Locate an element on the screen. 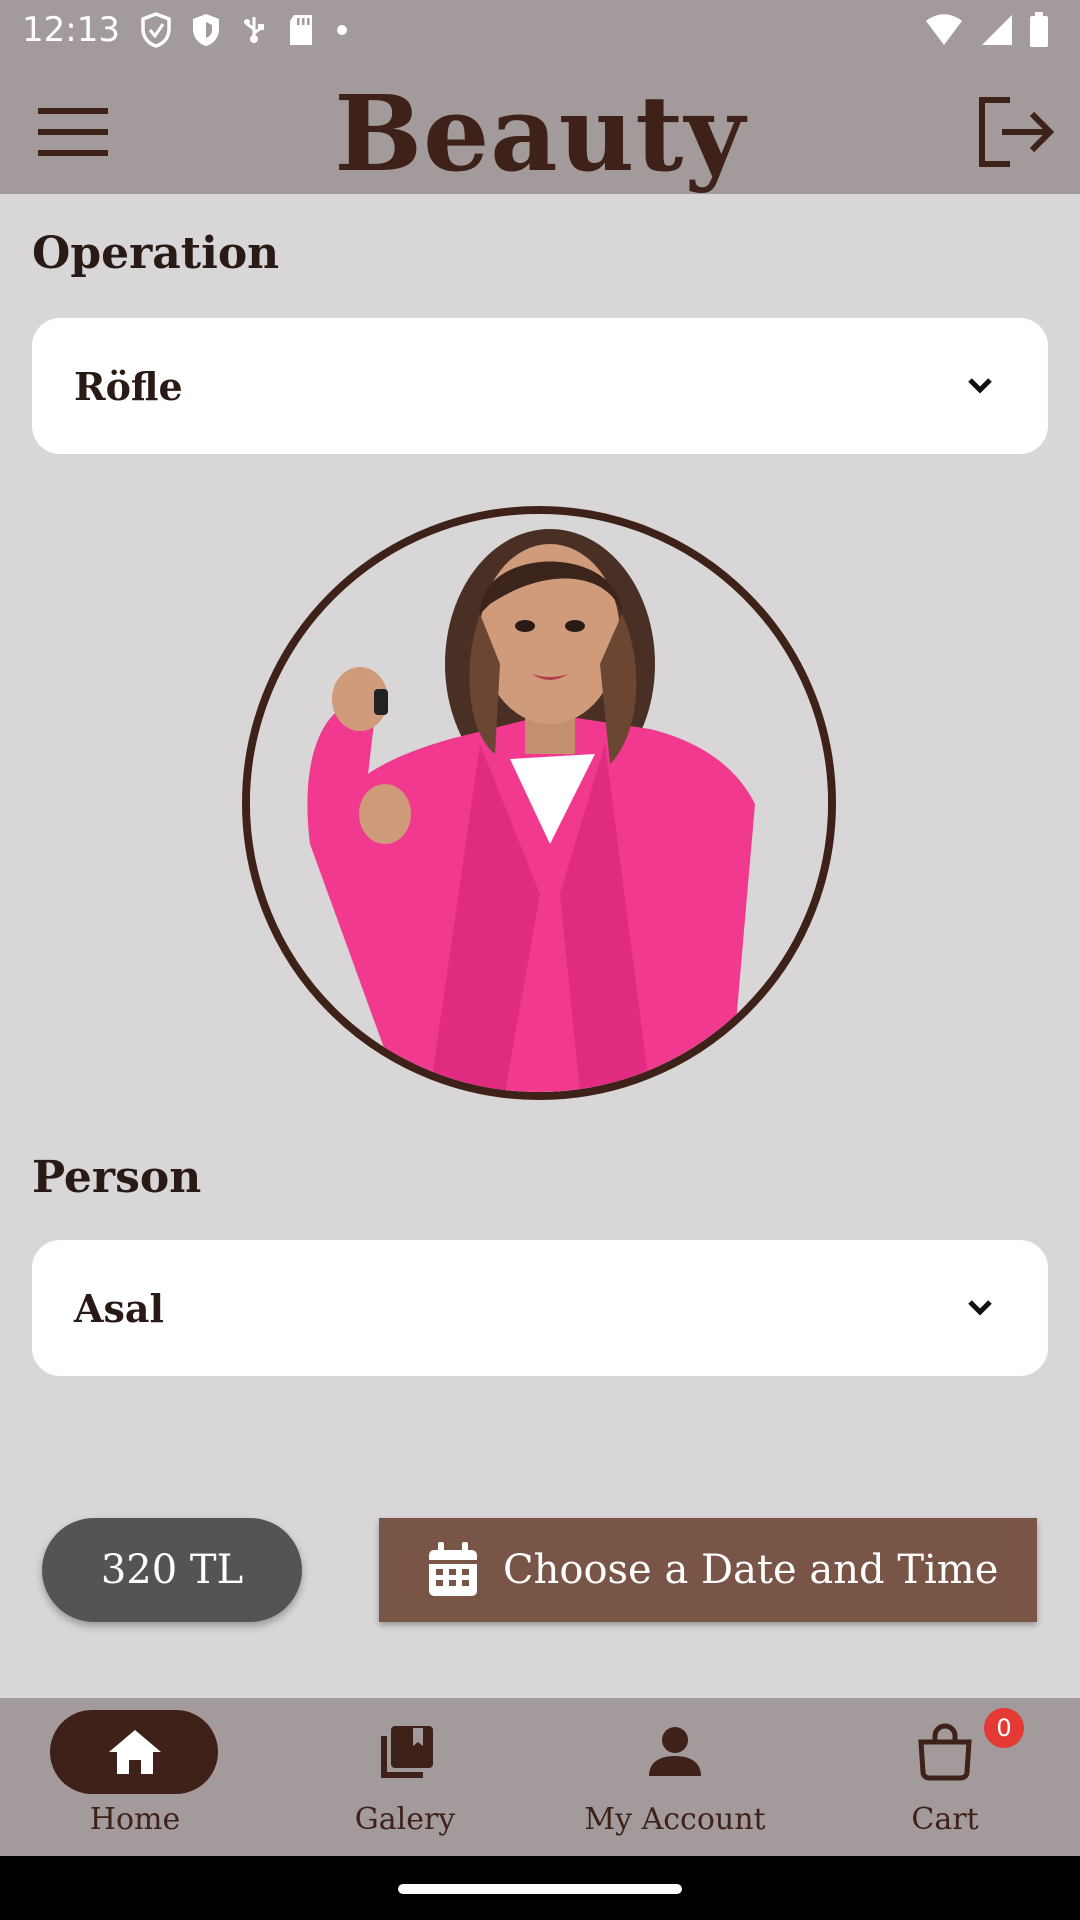  status-bar: 12:13 is located at coordinates (540, 32).